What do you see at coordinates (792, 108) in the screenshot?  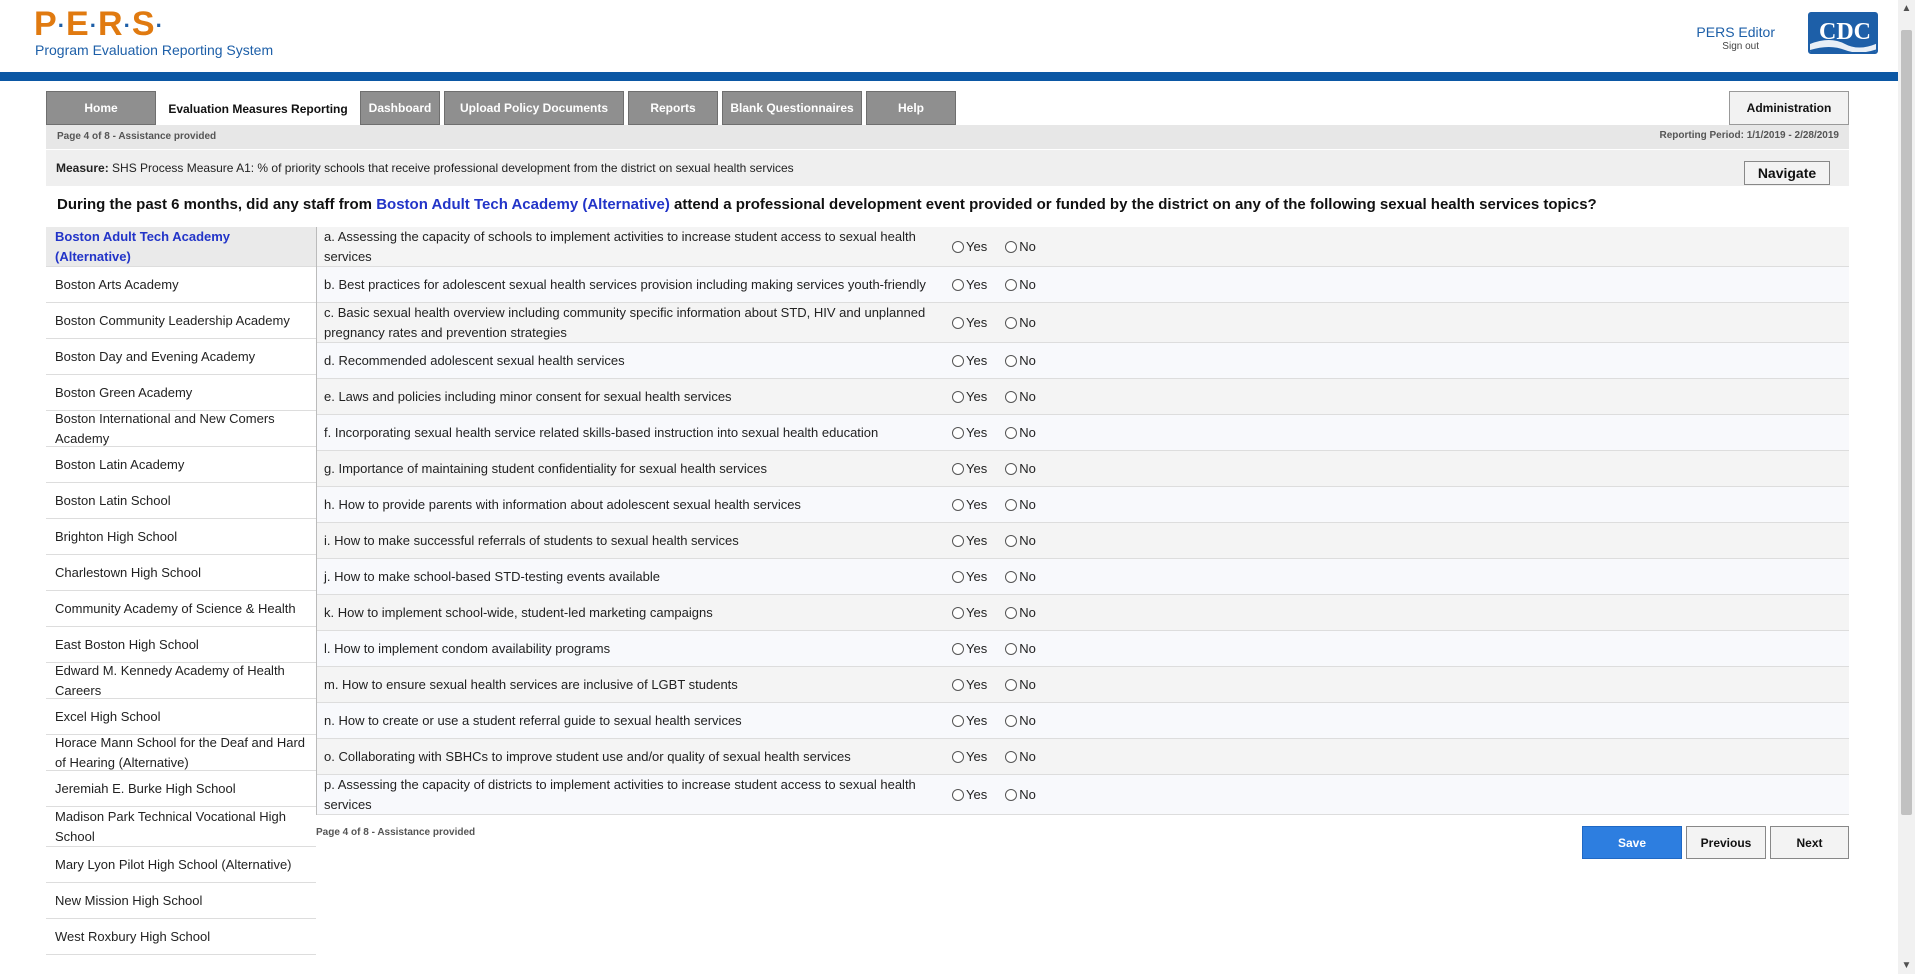 I see `tab-blank-questionnaires: Blank Questionnaires` at bounding box center [792, 108].